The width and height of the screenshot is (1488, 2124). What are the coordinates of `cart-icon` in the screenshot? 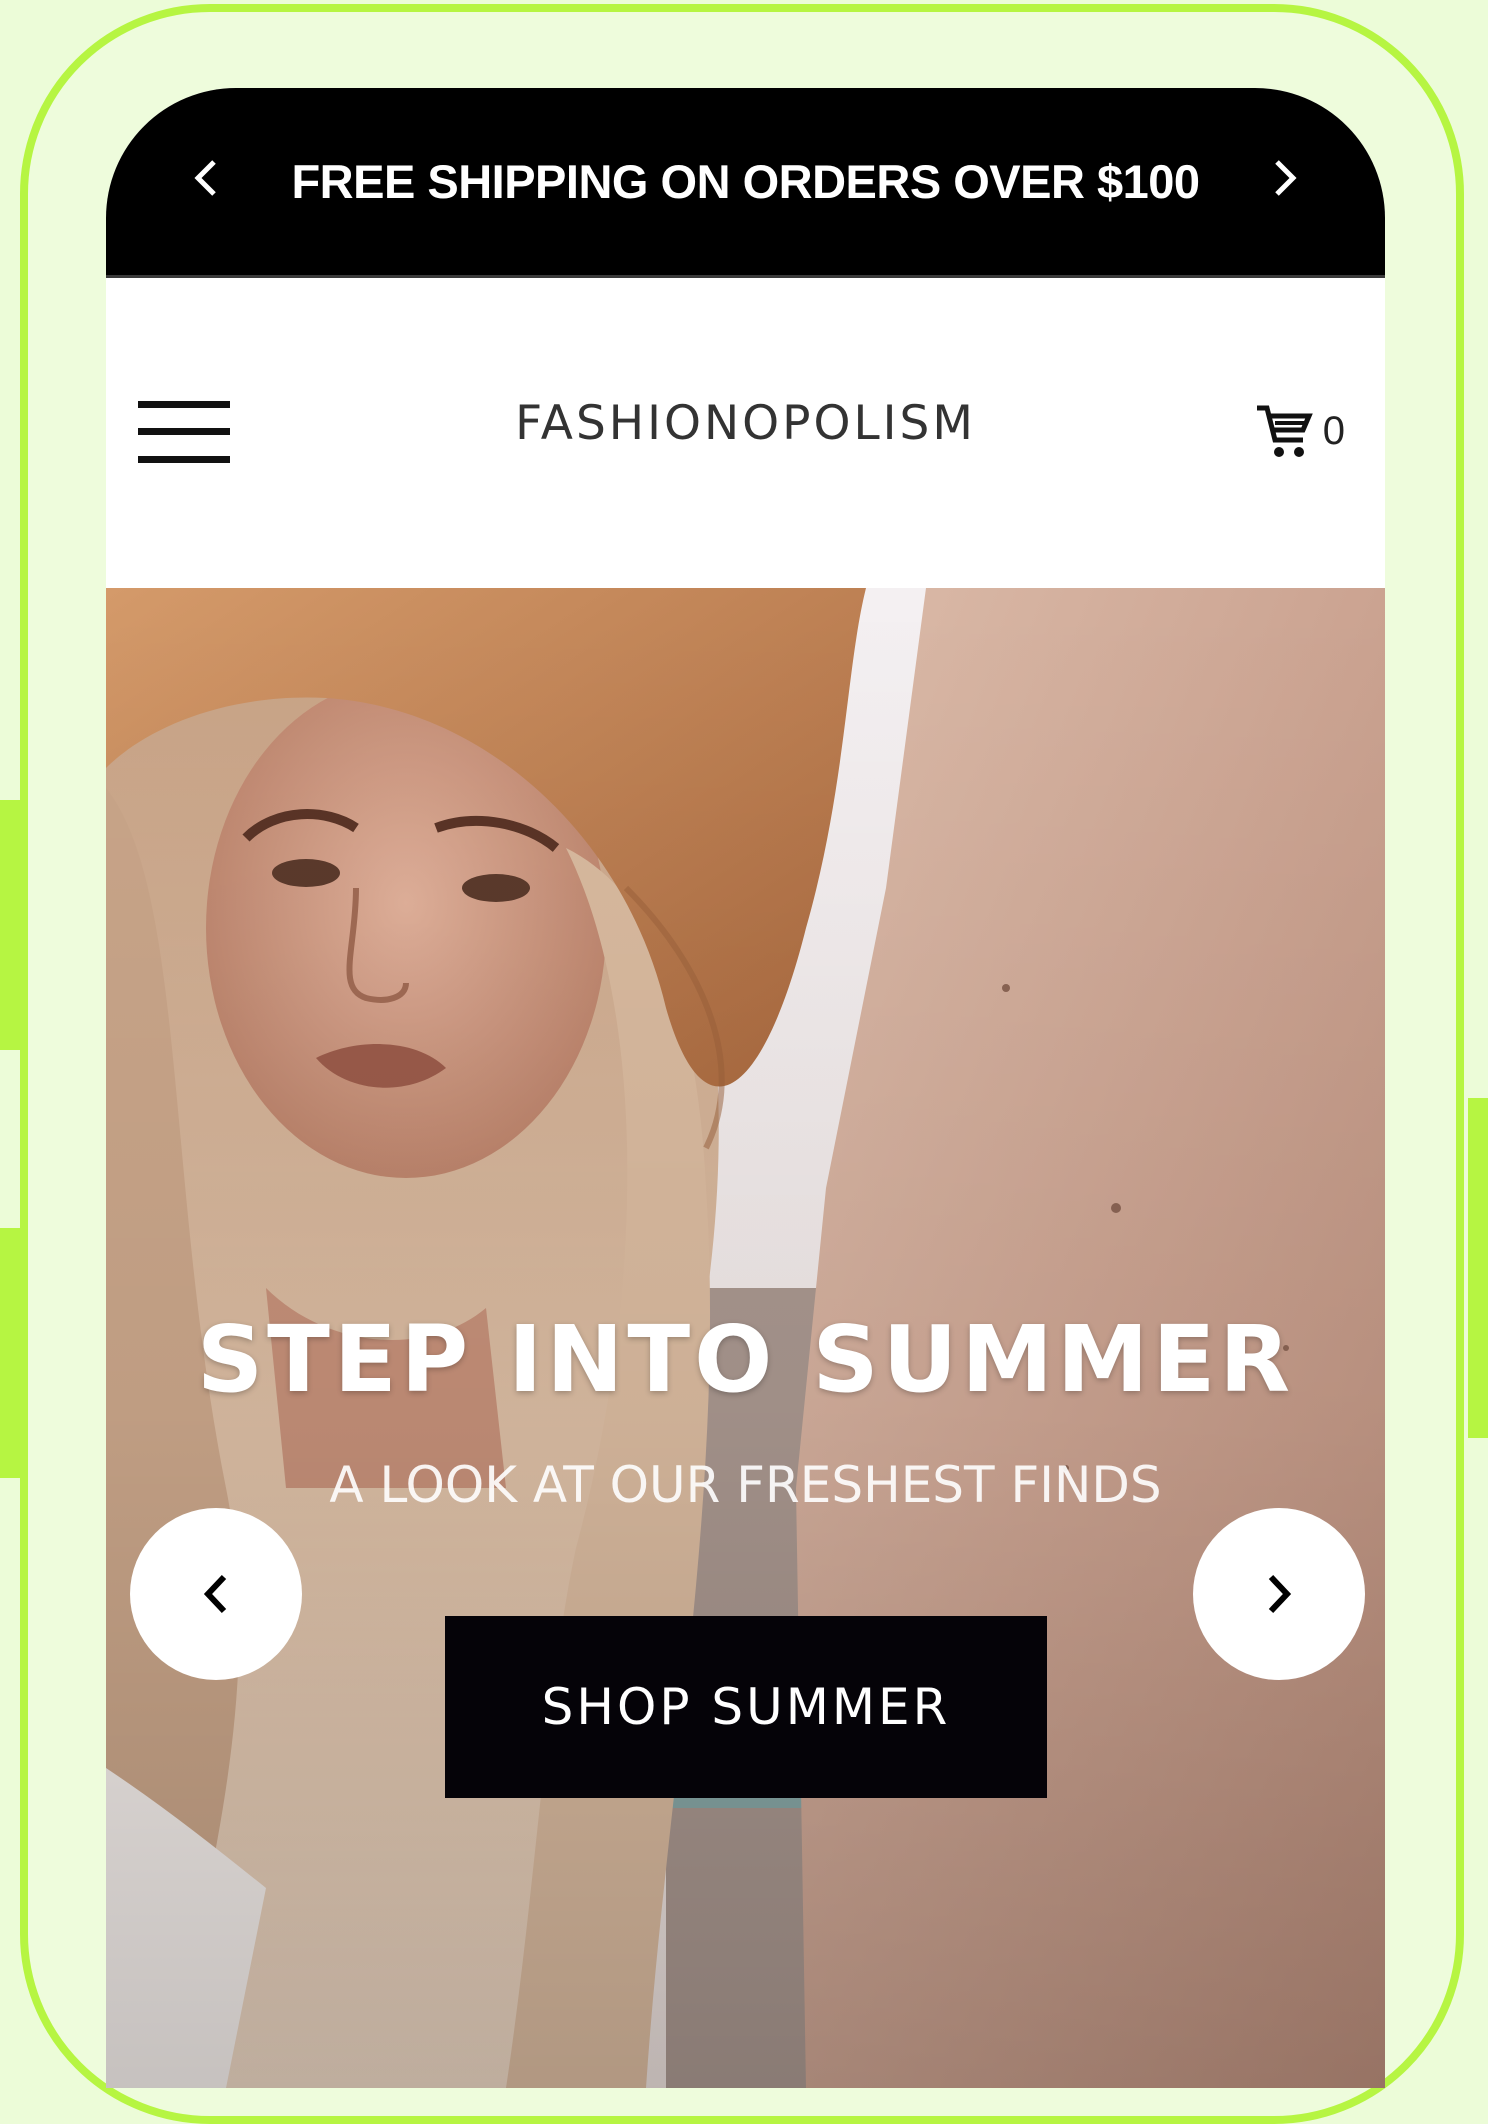 It's located at (1284, 431).